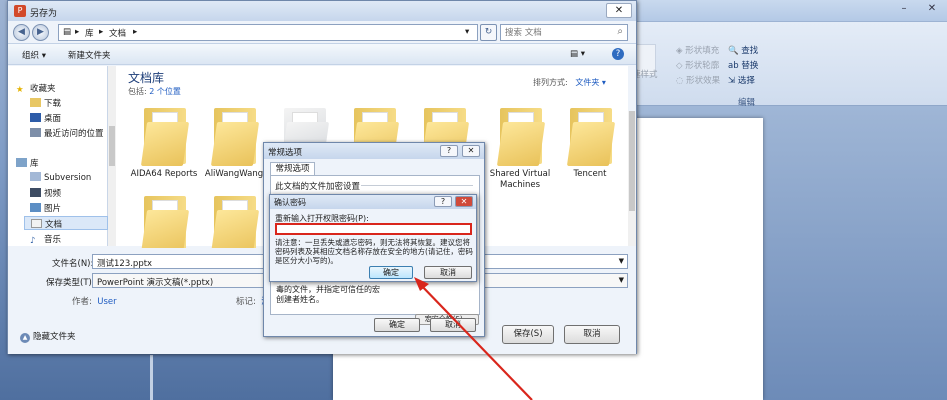  Describe the element at coordinates (285, 153) in the screenshot. I see `general-options-title: 常规选项` at that location.